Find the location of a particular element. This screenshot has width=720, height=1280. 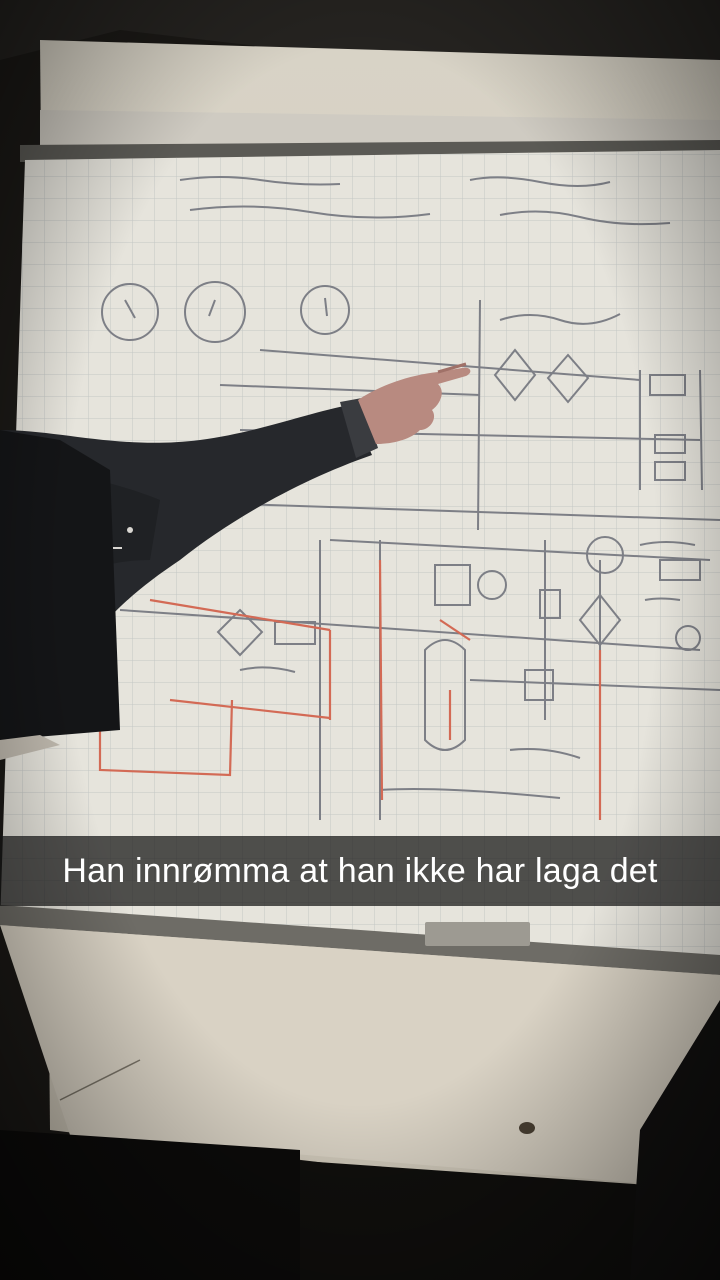

caption-text: Han innrømma at han ikke har laga det is located at coordinates (360, 870).